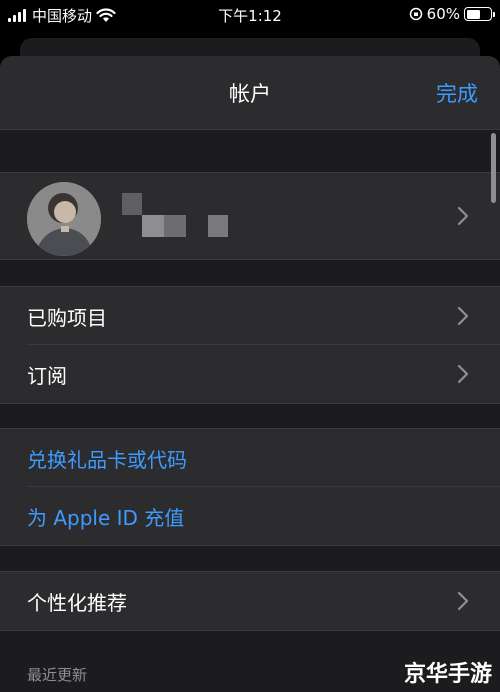 This screenshot has width=500, height=692. What do you see at coordinates (443, 14) in the screenshot?
I see `battery-percent: 60%` at bounding box center [443, 14].